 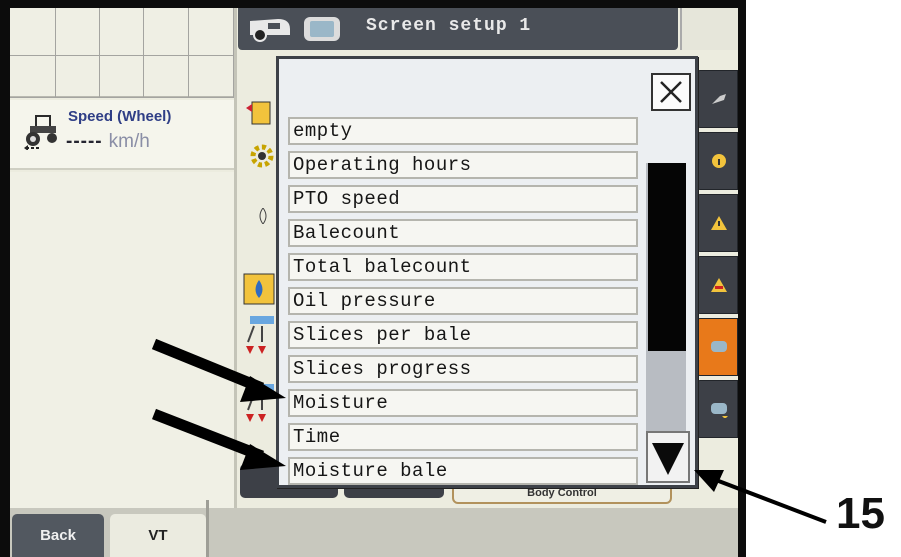 I want to click on title-bar: Screen setup 1, so click(x=458, y=29).